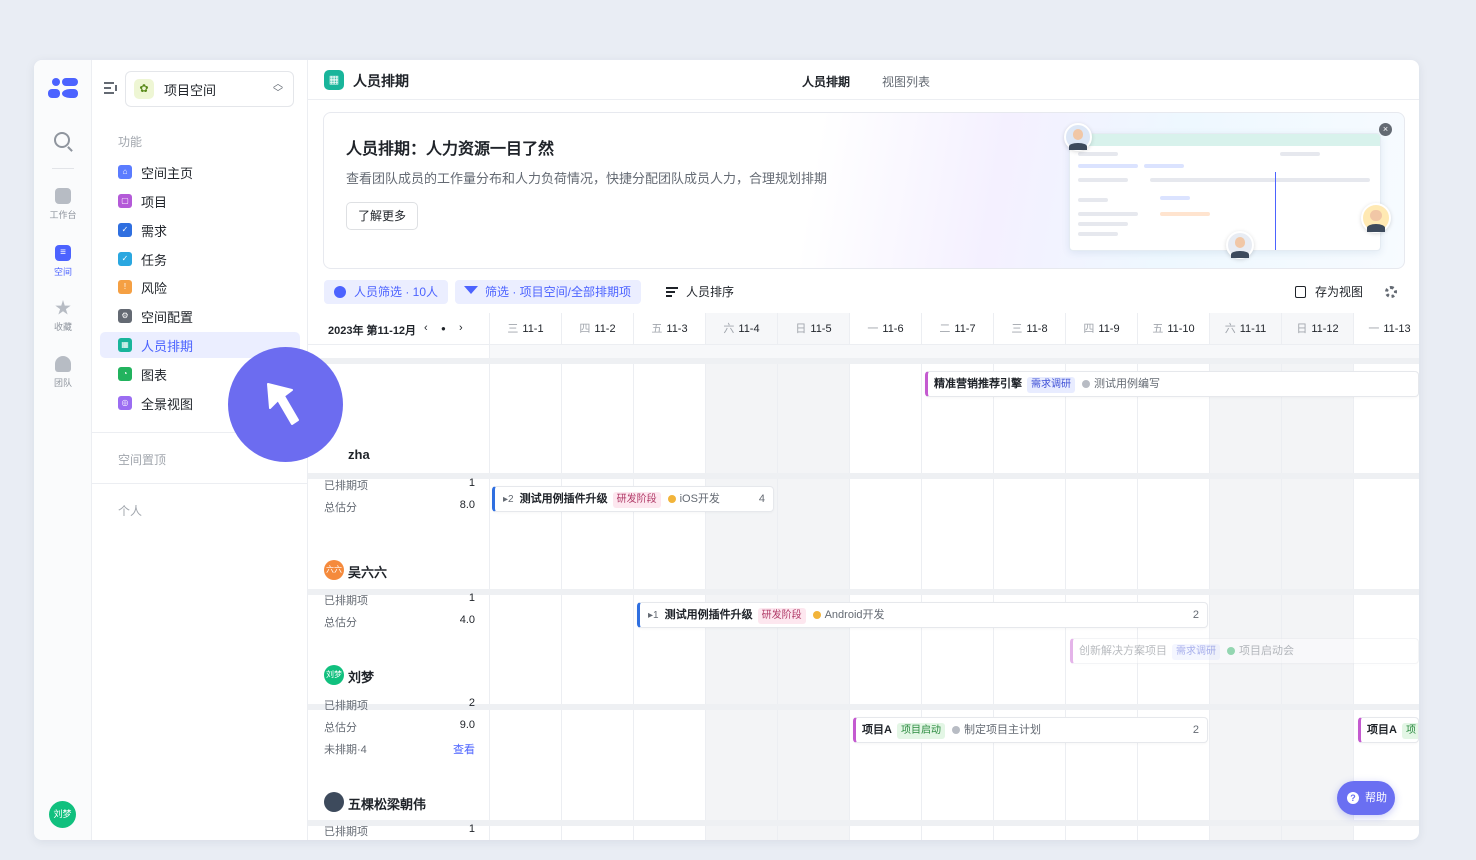 This screenshot has height=860, width=1476. I want to click on sidebar-item-tasks: ✓ 任务, so click(200, 259).